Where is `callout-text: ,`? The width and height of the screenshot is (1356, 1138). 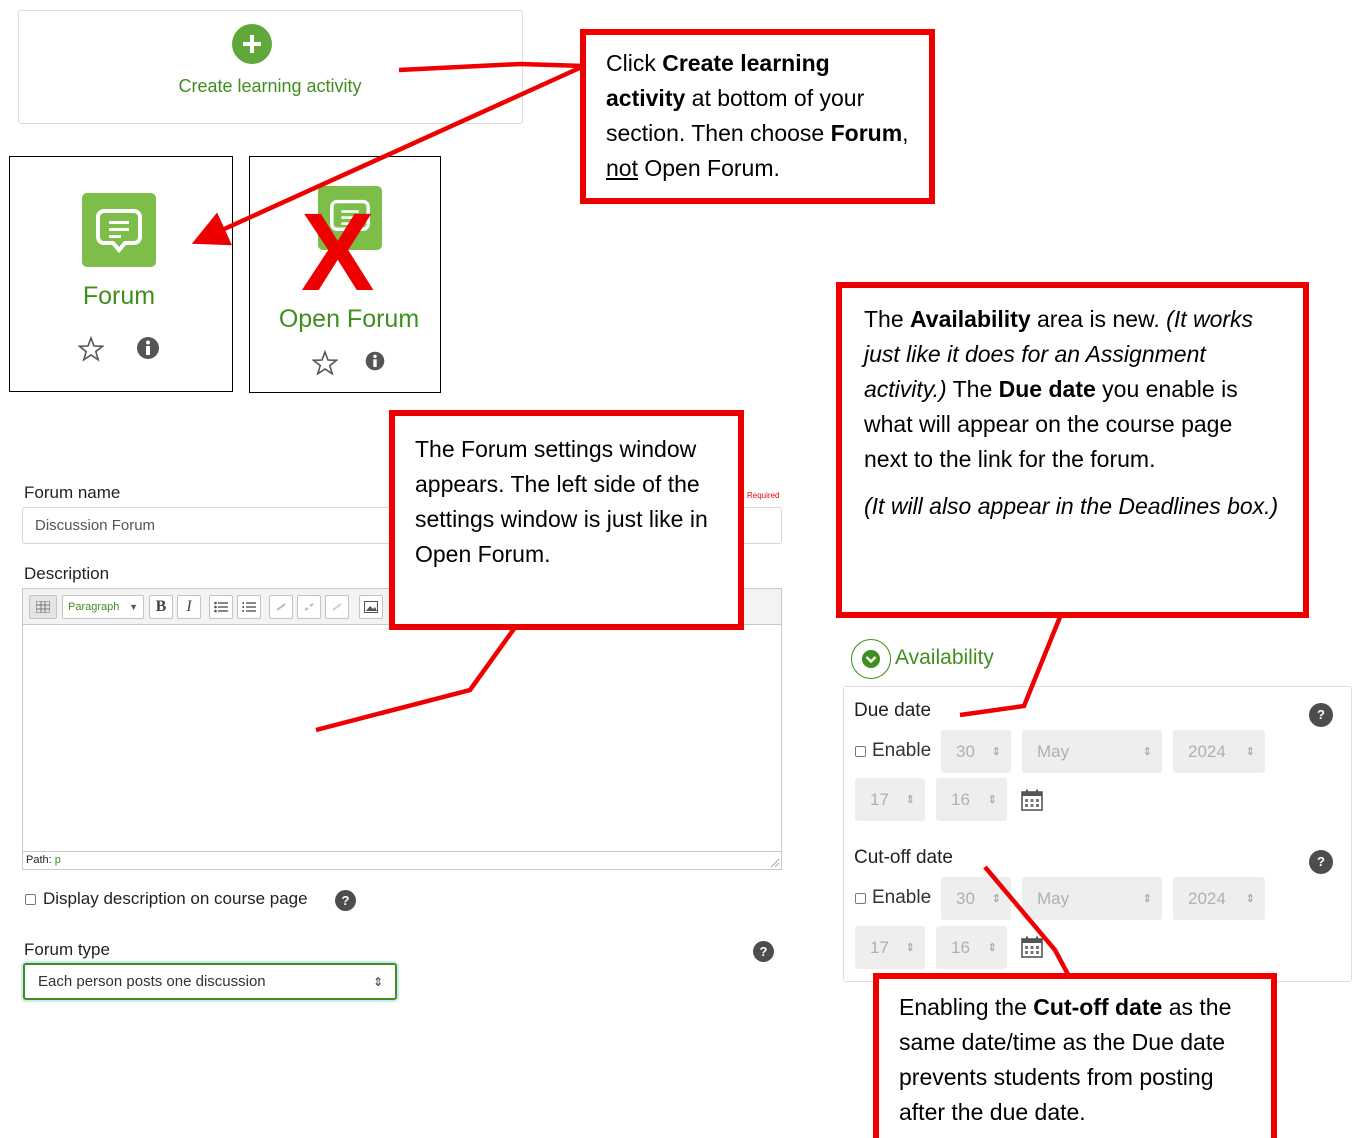 callout-text: , is located at coordinates (905, 133).